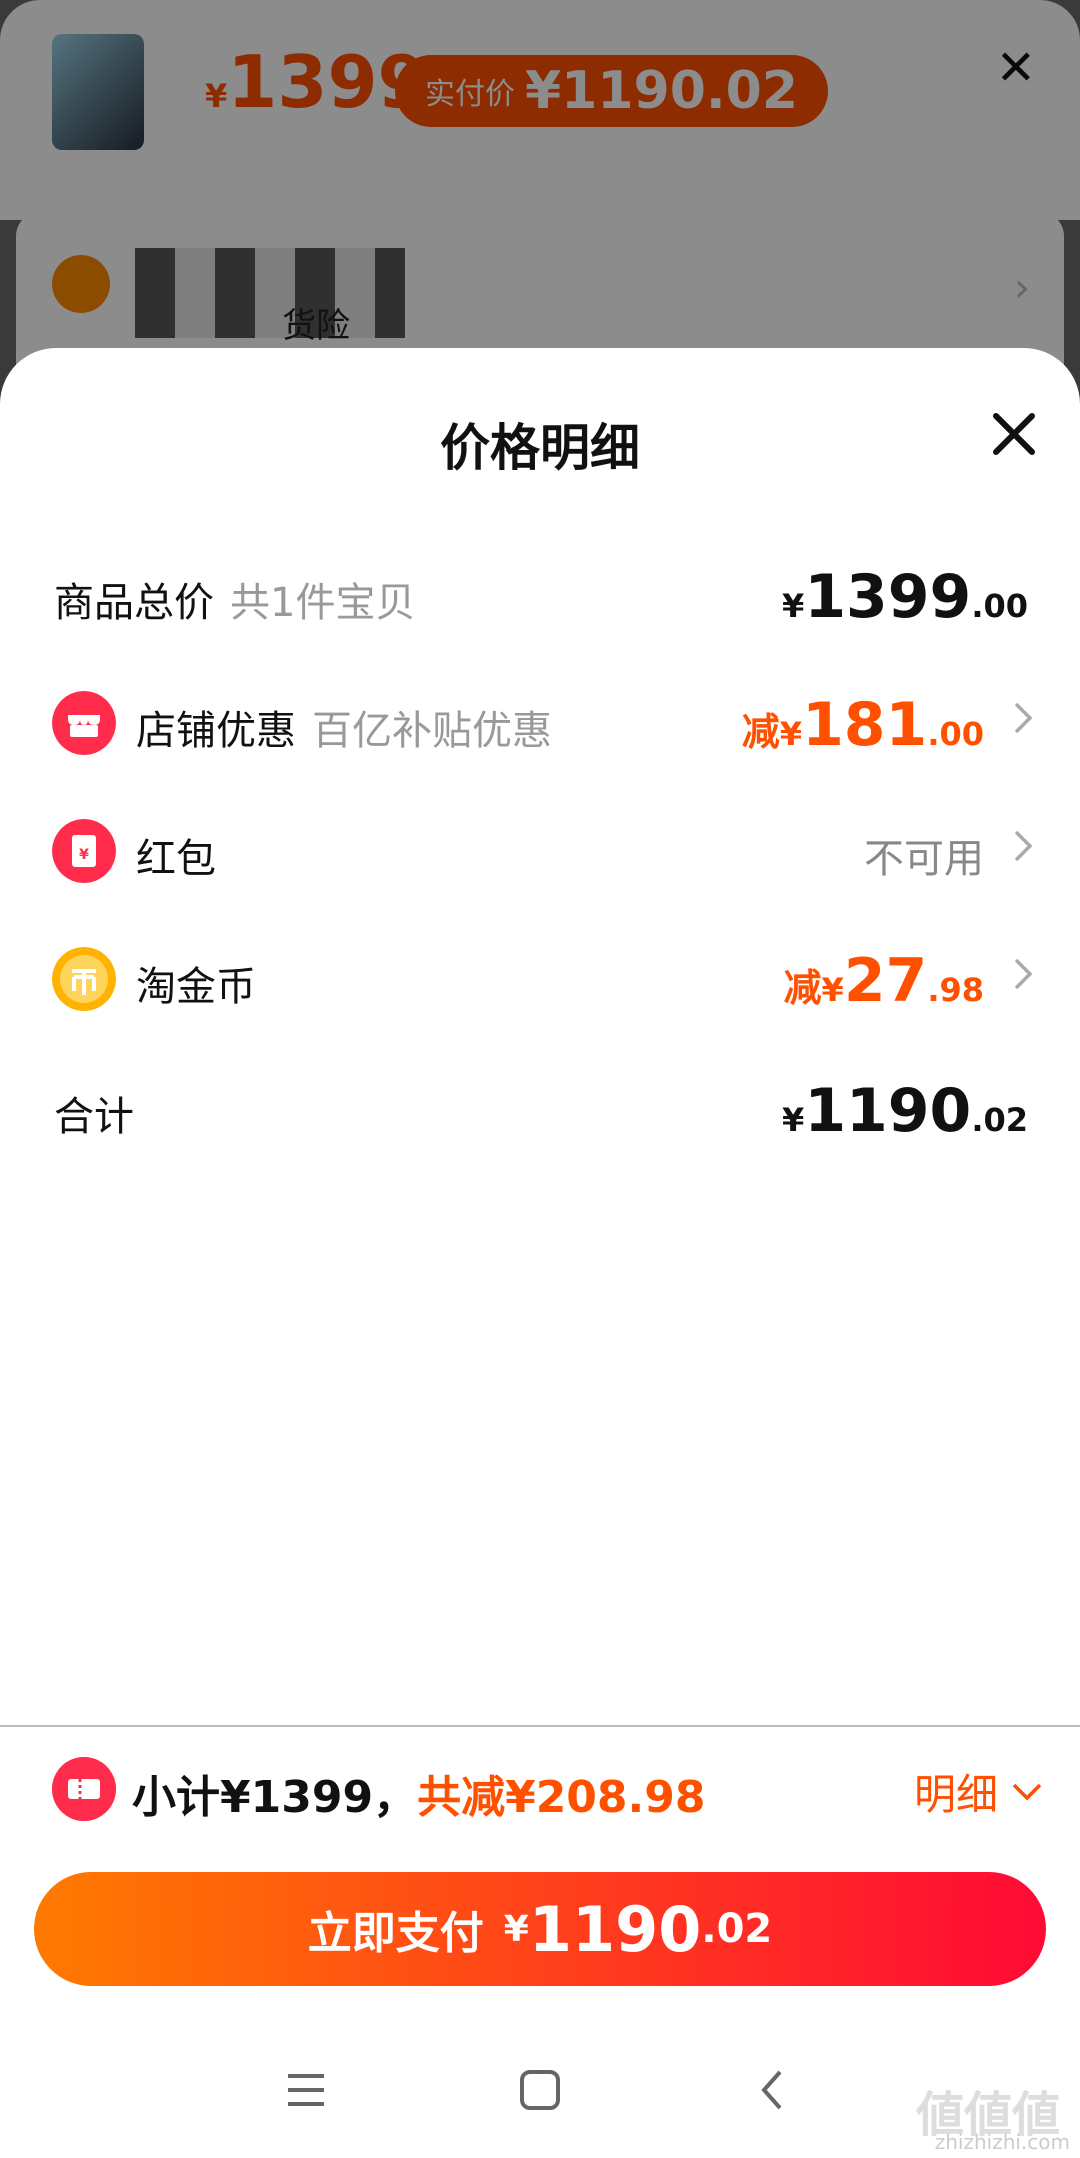  Describe the element at coordinates (561, 1797) in the screenshot. I see `total-discount: 共减¥208.98` at that location.